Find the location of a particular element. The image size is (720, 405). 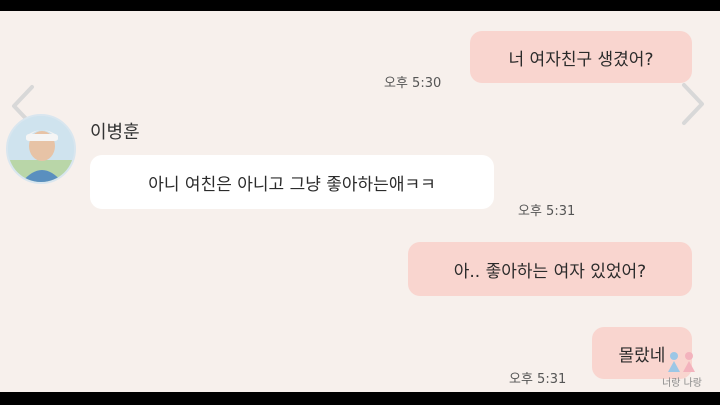

watermark-logo: 너랑 나랑 is located at coordinates (682, 370).